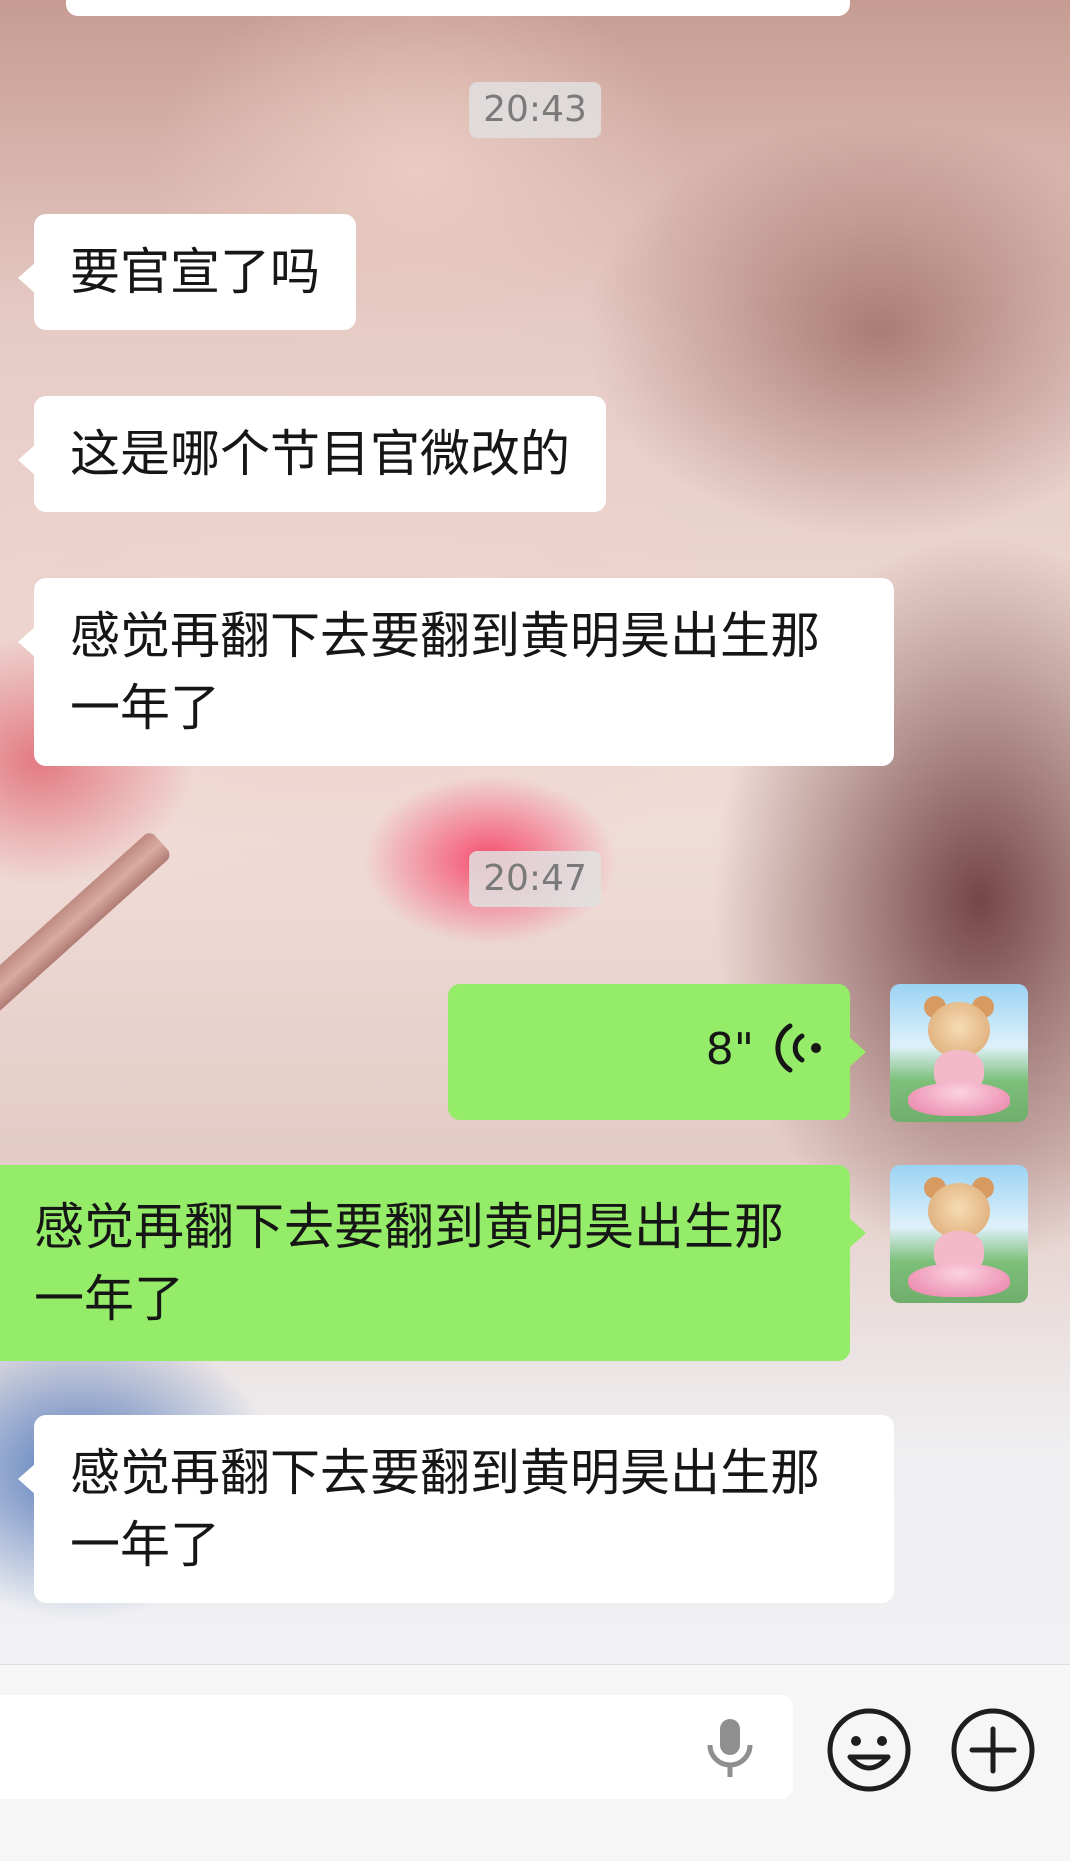  I want to click on message-bubble-incoming: 要官宣了吗, so click(187, 272).